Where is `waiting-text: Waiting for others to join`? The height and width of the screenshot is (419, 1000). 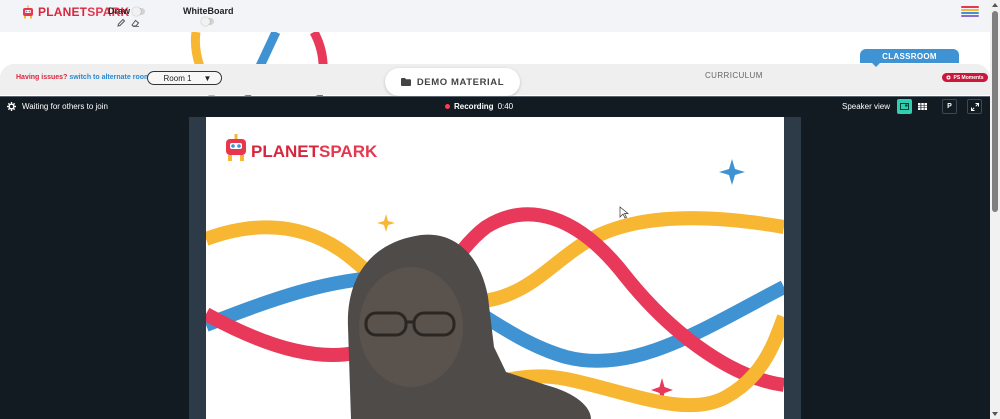
waiting-text: Waiting for others to join is located at coordinates (65, 106).